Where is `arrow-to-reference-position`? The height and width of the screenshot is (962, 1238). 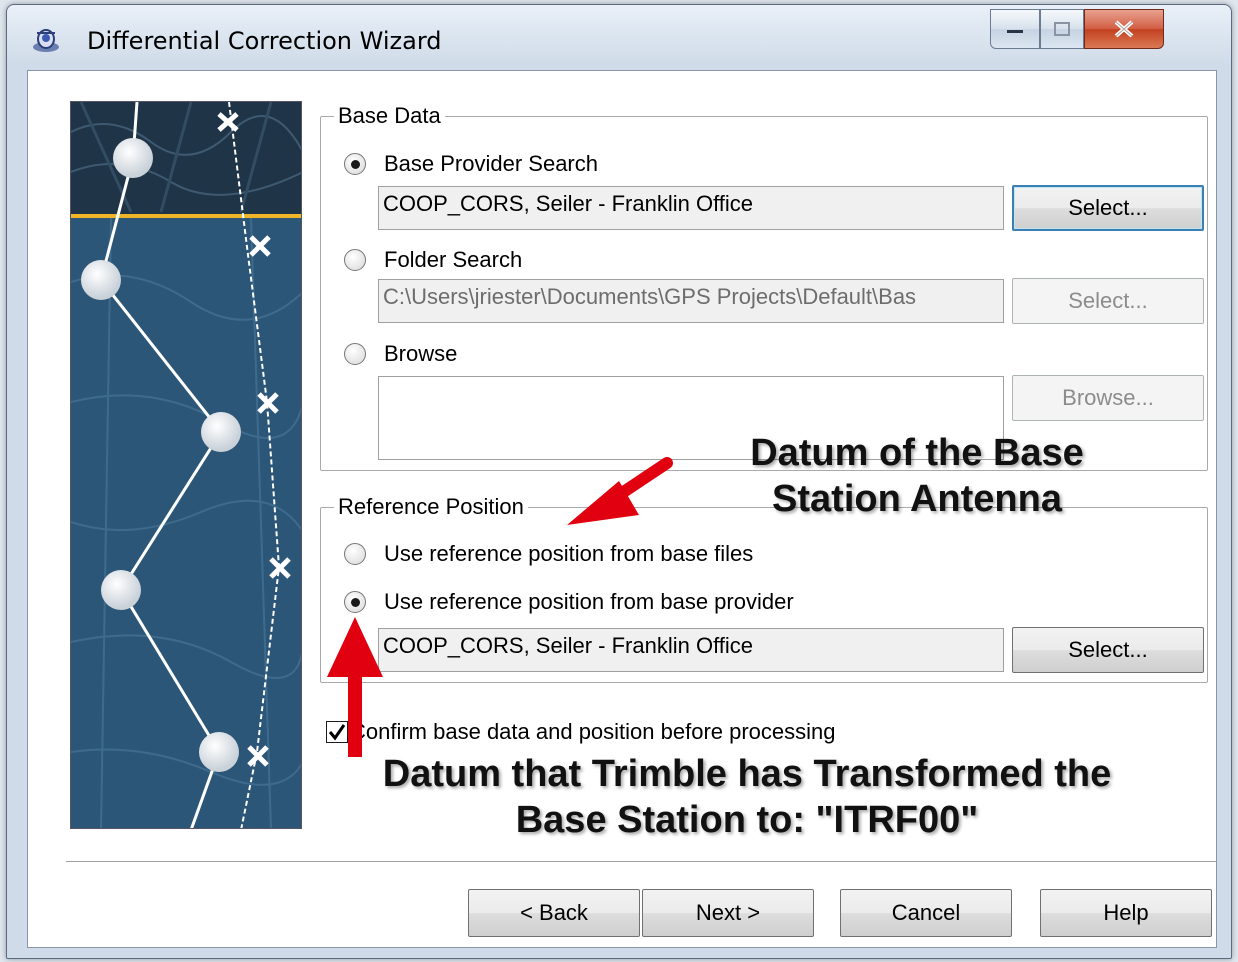
arrow-to-reference-position is located at coordinates (620, 491).